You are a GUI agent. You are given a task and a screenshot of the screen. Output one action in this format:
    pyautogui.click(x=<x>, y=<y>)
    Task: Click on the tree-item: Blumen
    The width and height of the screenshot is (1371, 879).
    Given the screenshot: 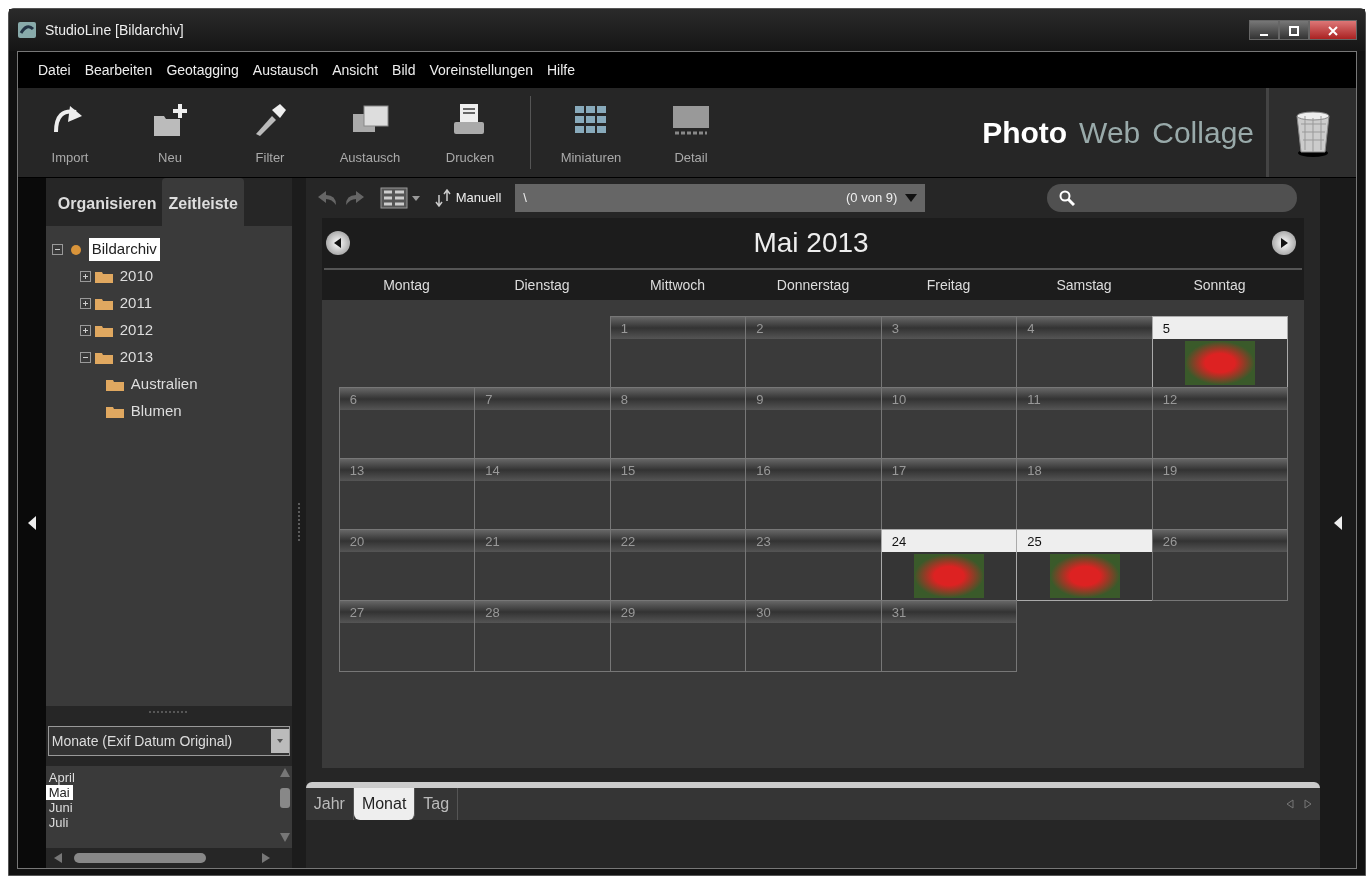 What is the action you would take?
    pyautogui.click(x=156, y=411)
    